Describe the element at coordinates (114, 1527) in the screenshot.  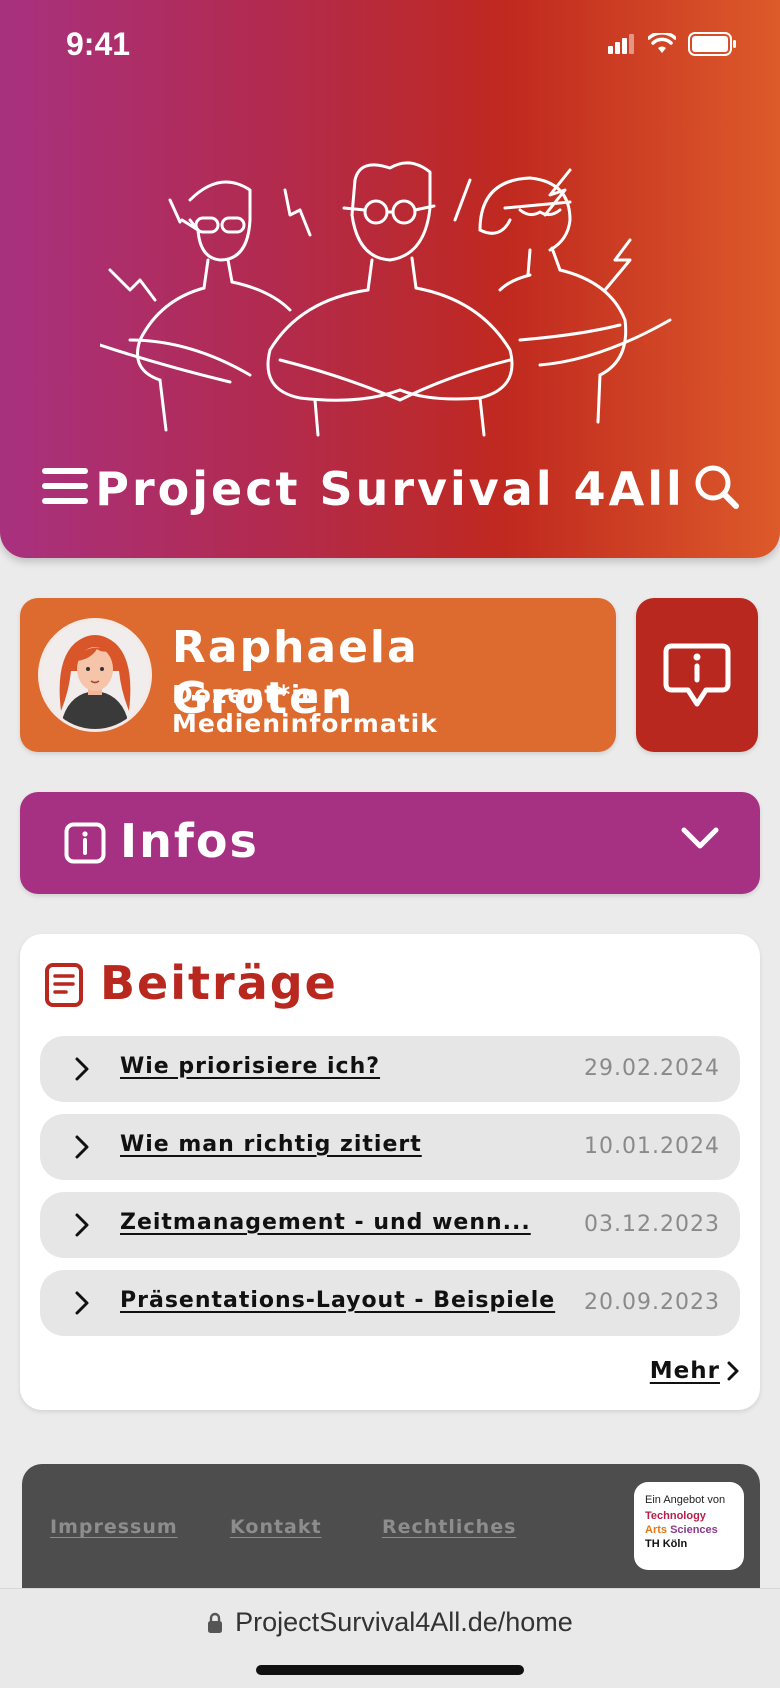
I see `footer-link-impressum: Impressum` at that location.